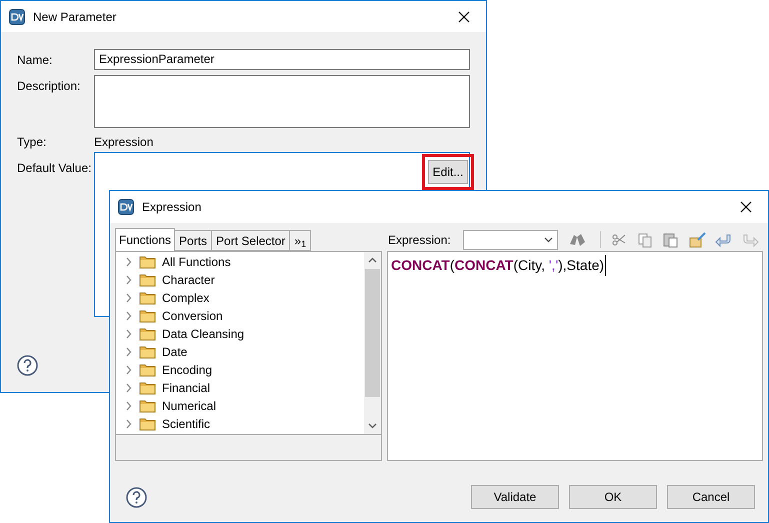 The image size is (769, 523). I want to click on dialog-button: Validate, so click(515, 497).